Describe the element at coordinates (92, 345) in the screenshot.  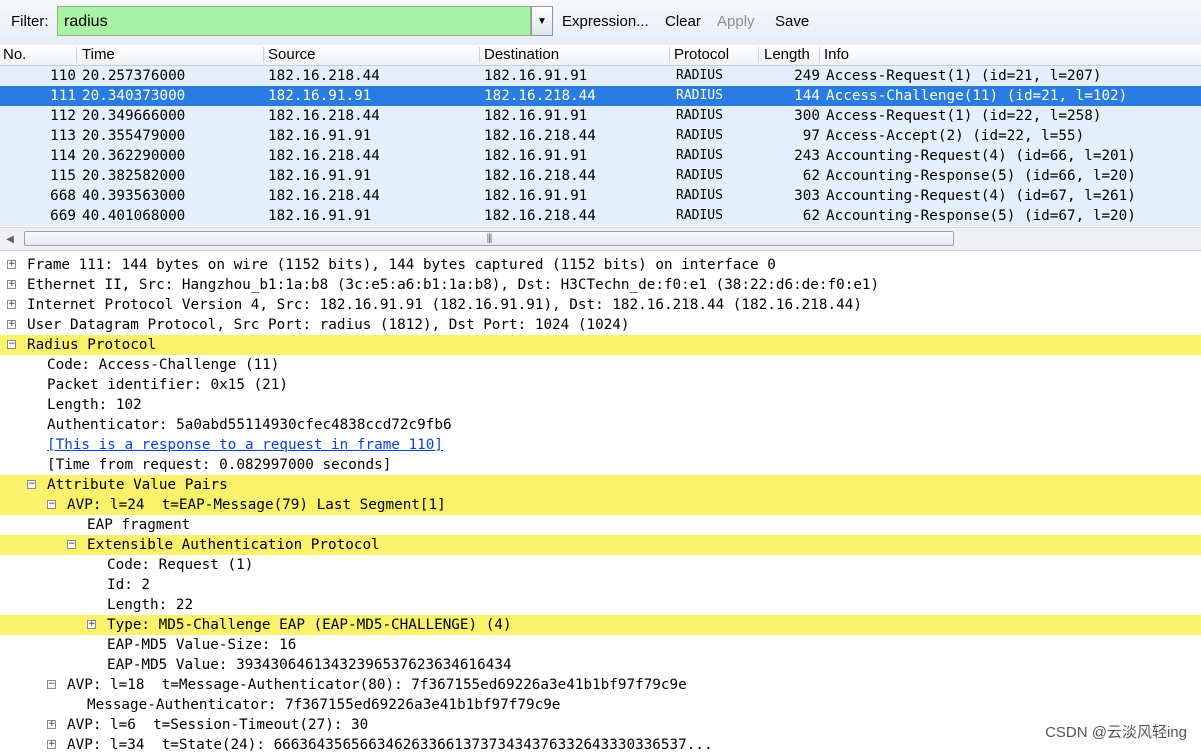
I see `detail-text: Radius Protocol` at that location.